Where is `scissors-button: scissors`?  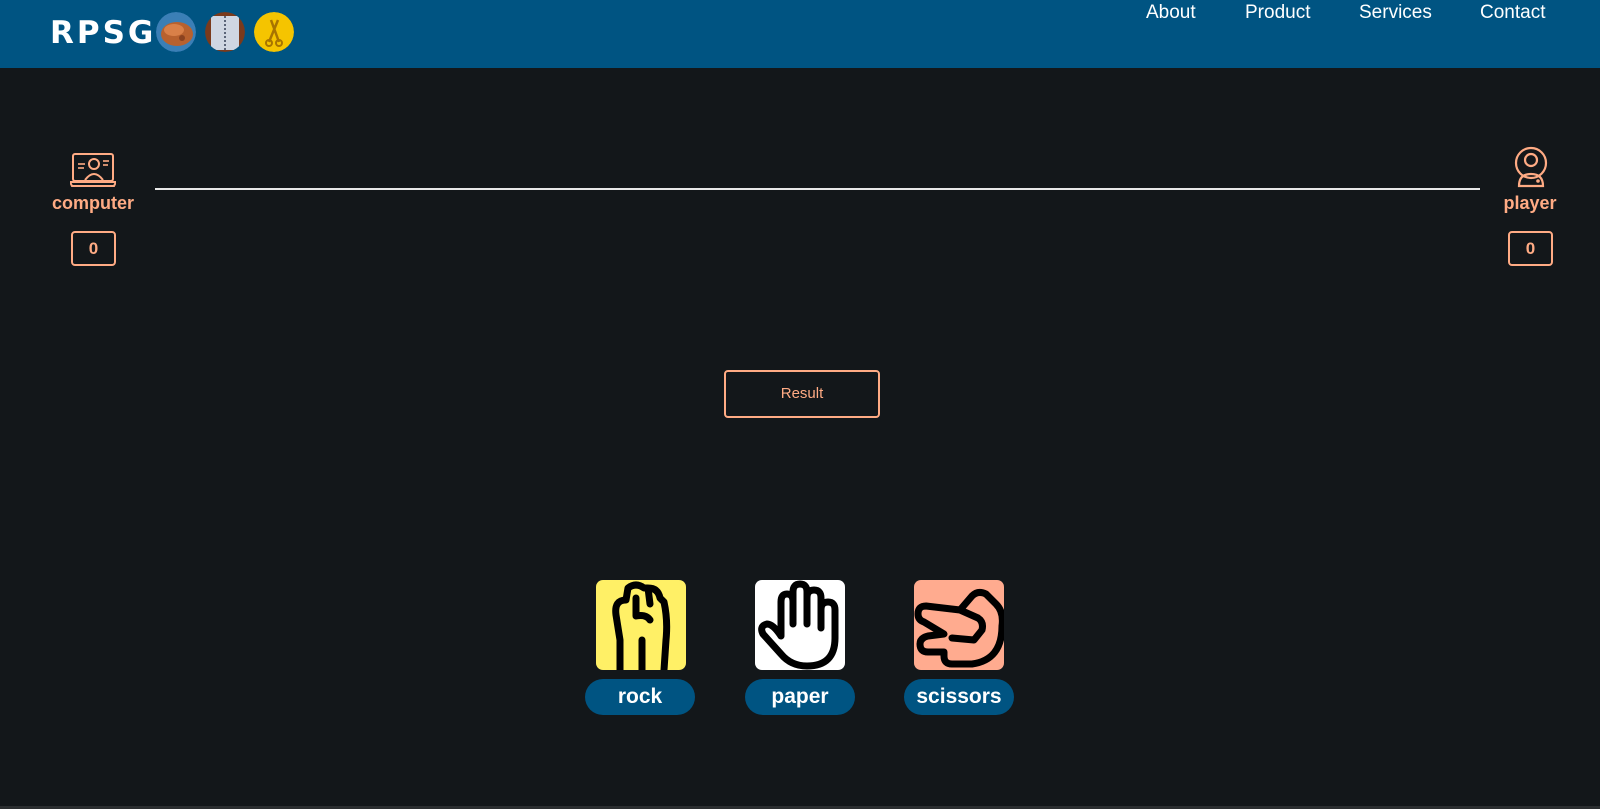
scissors-button: scissors is located at coordinates (959, 697).